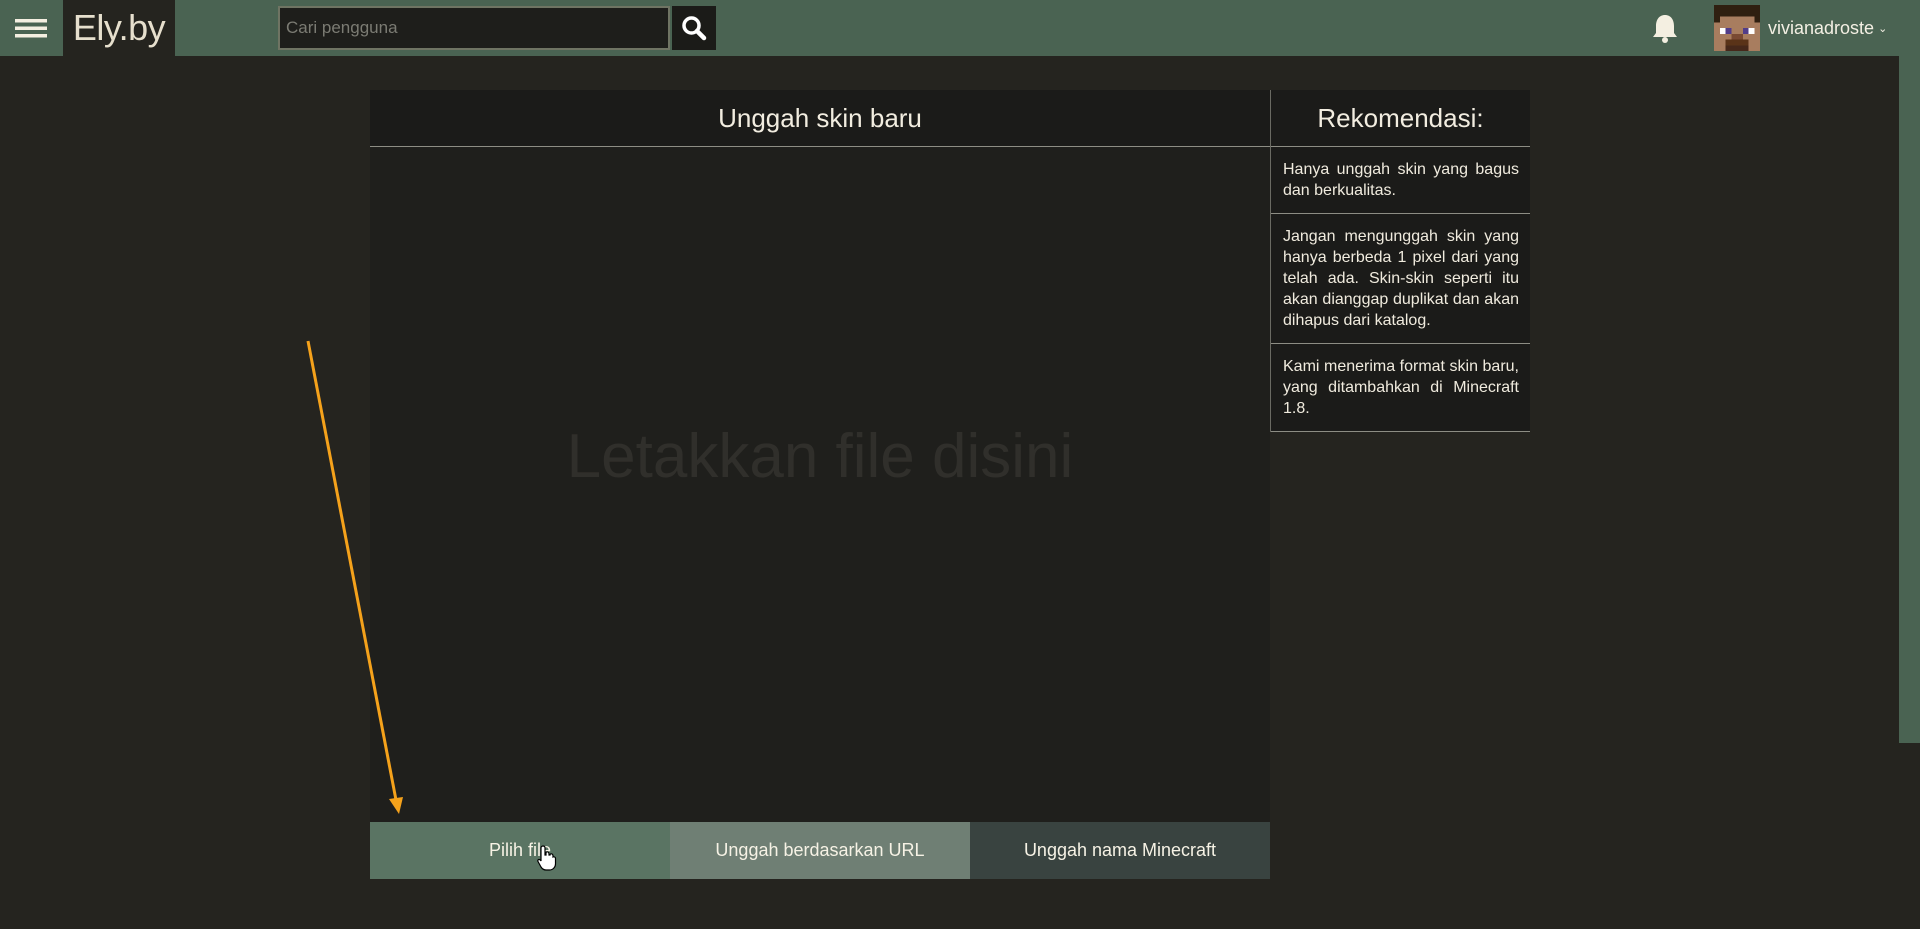  I want to click on avatar, so click(1737, 28).